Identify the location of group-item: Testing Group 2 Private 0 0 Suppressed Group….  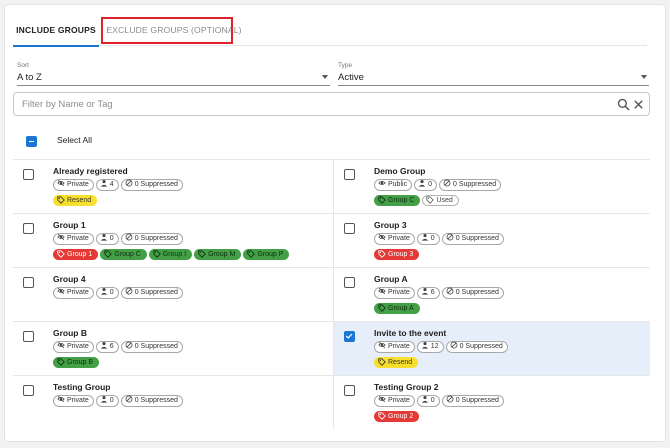
(491, 402).